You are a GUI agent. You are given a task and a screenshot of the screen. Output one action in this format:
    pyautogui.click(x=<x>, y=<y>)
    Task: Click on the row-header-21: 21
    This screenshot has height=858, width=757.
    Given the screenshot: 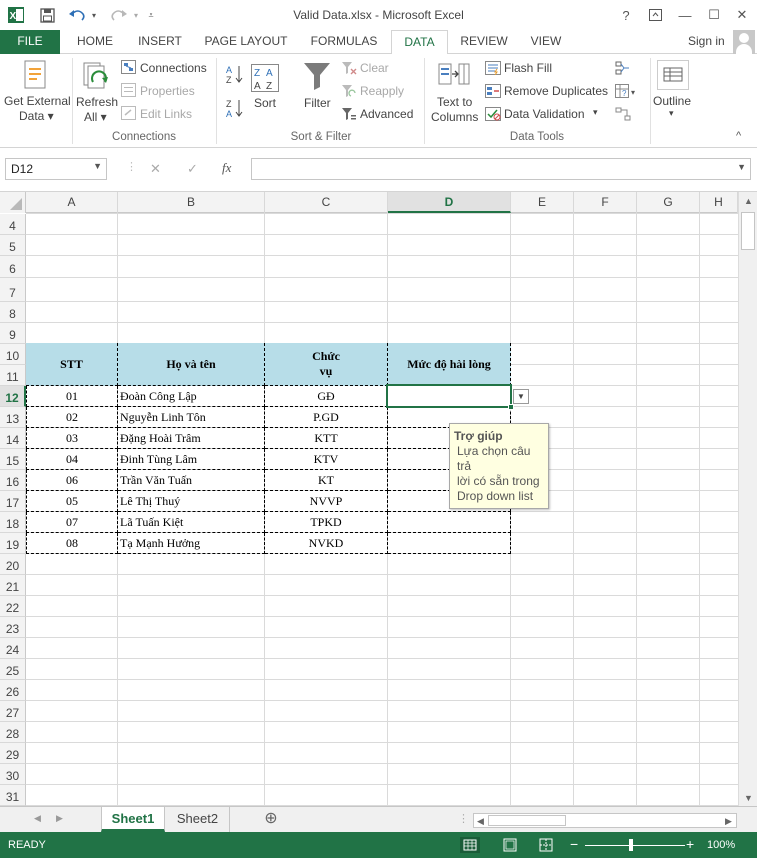 What is the action you would take?
    pyautogui.click(x=13, y=585)
    